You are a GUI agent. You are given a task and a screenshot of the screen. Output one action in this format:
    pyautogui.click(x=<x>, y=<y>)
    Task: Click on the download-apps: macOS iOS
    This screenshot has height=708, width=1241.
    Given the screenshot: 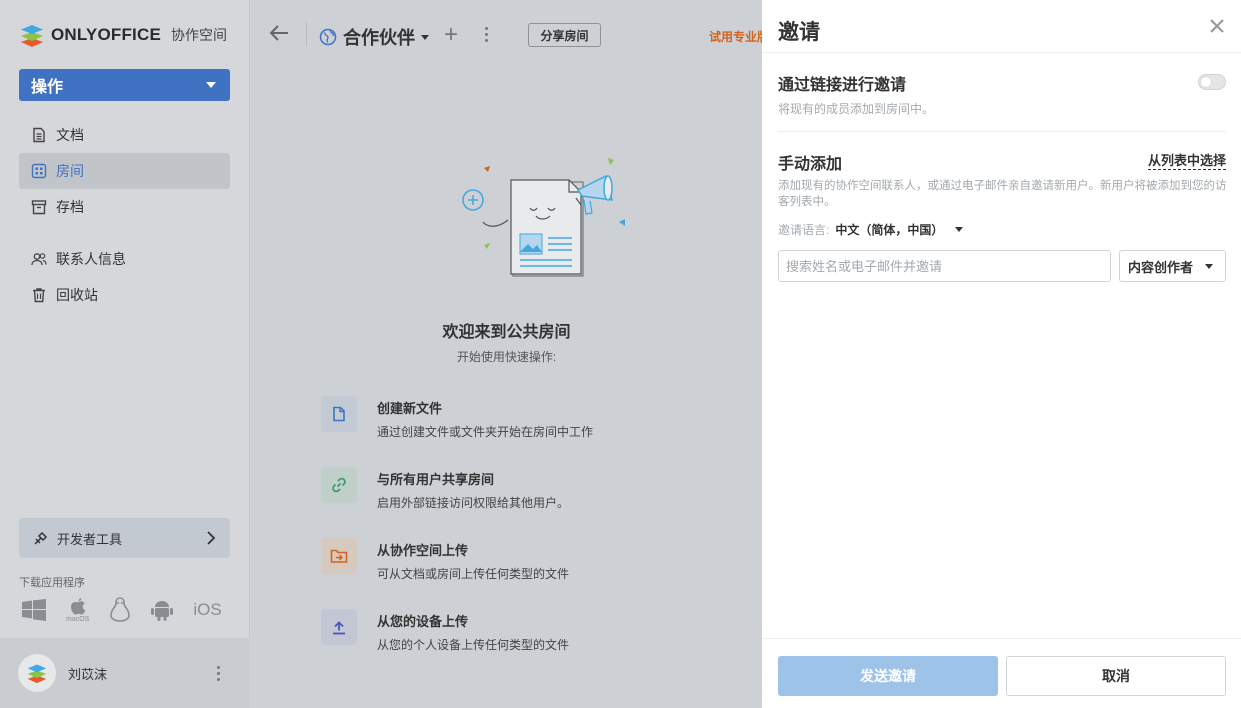 What is the action you would take?
    pyautogui.click(x=122, y=609)
    